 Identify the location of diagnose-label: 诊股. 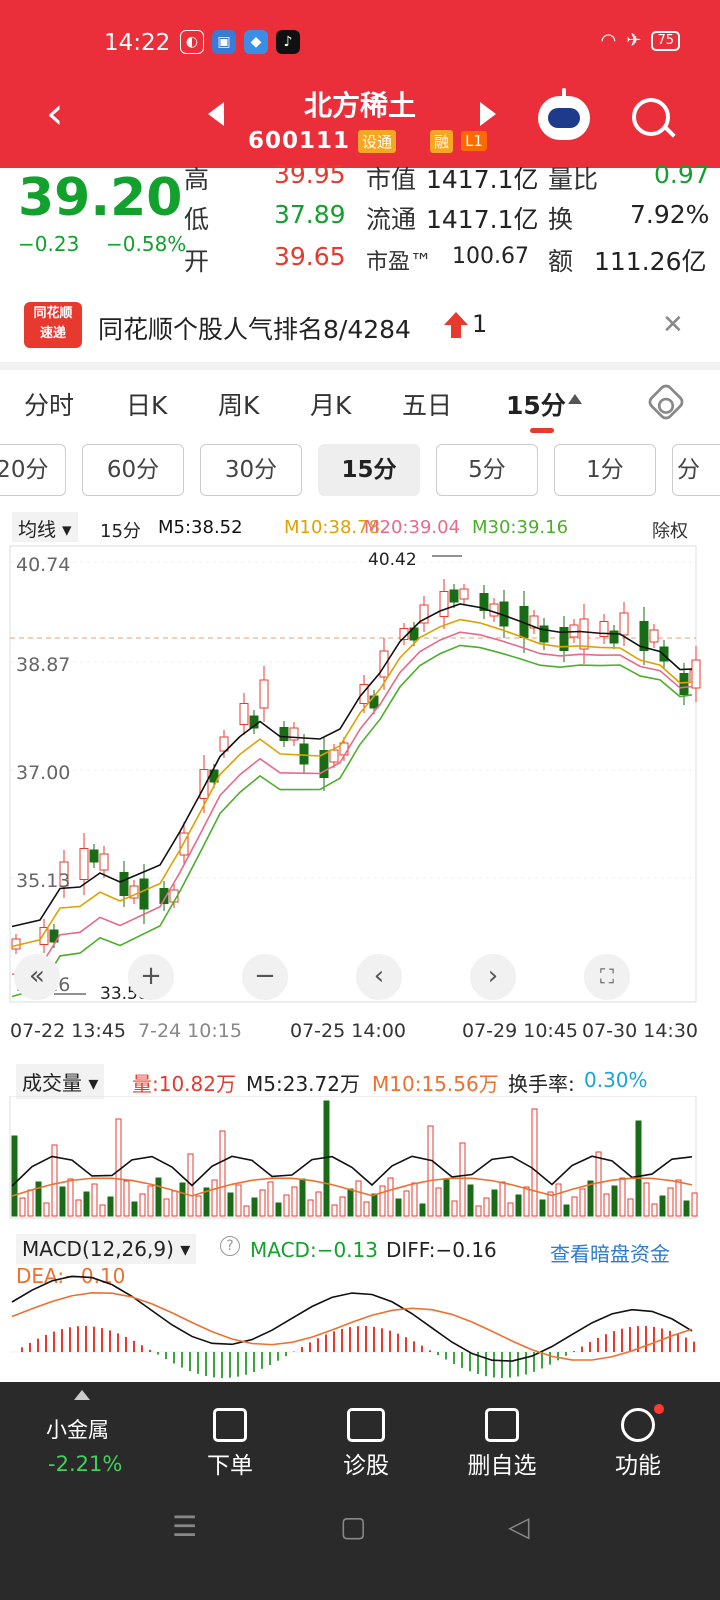
(366, 1466).